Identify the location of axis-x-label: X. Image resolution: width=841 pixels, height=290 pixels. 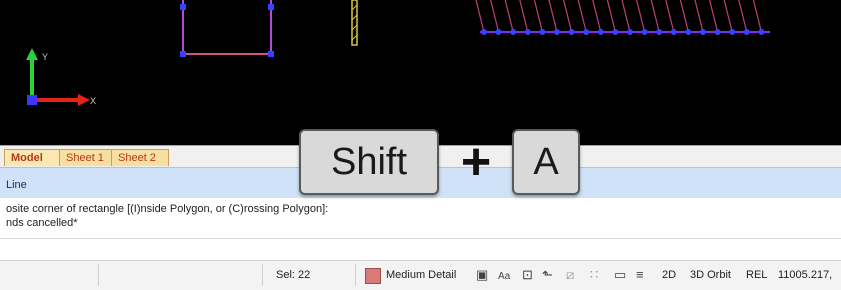
(93, 101).